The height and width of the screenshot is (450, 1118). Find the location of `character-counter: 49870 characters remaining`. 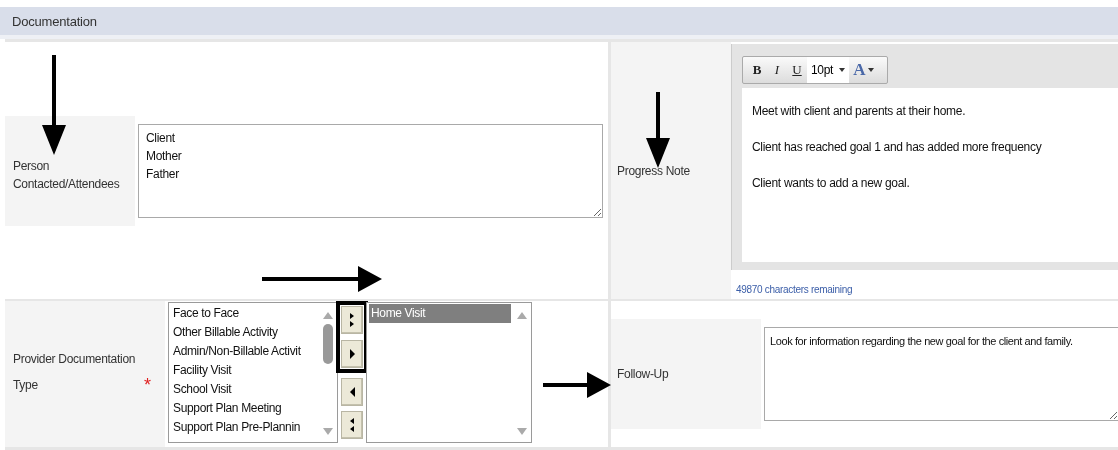

character-counter: 49870 characters remaining is located at coordinates (794, 289).